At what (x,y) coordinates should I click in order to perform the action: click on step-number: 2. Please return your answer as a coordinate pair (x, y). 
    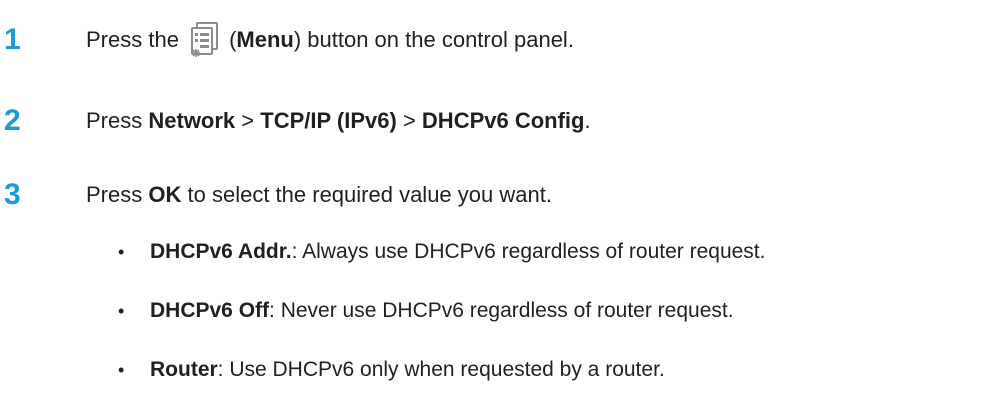
    Looking at the image, I should click on (12, 120).